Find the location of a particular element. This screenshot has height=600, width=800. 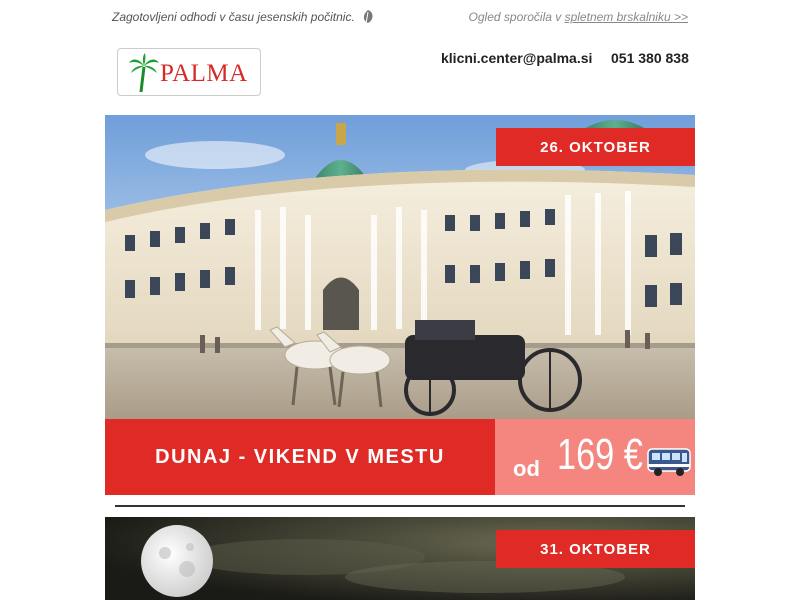

webview-text: Ogled sporočila v spletnem brskalniku >> is located at coordinates (578, 17).